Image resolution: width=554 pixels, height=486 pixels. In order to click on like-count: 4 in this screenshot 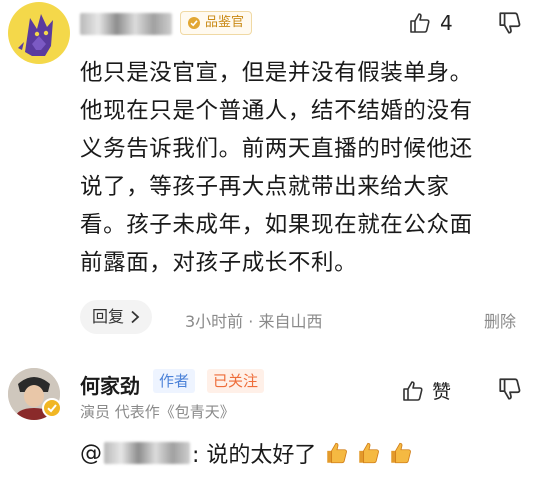, I will do `click(446, 23)`.